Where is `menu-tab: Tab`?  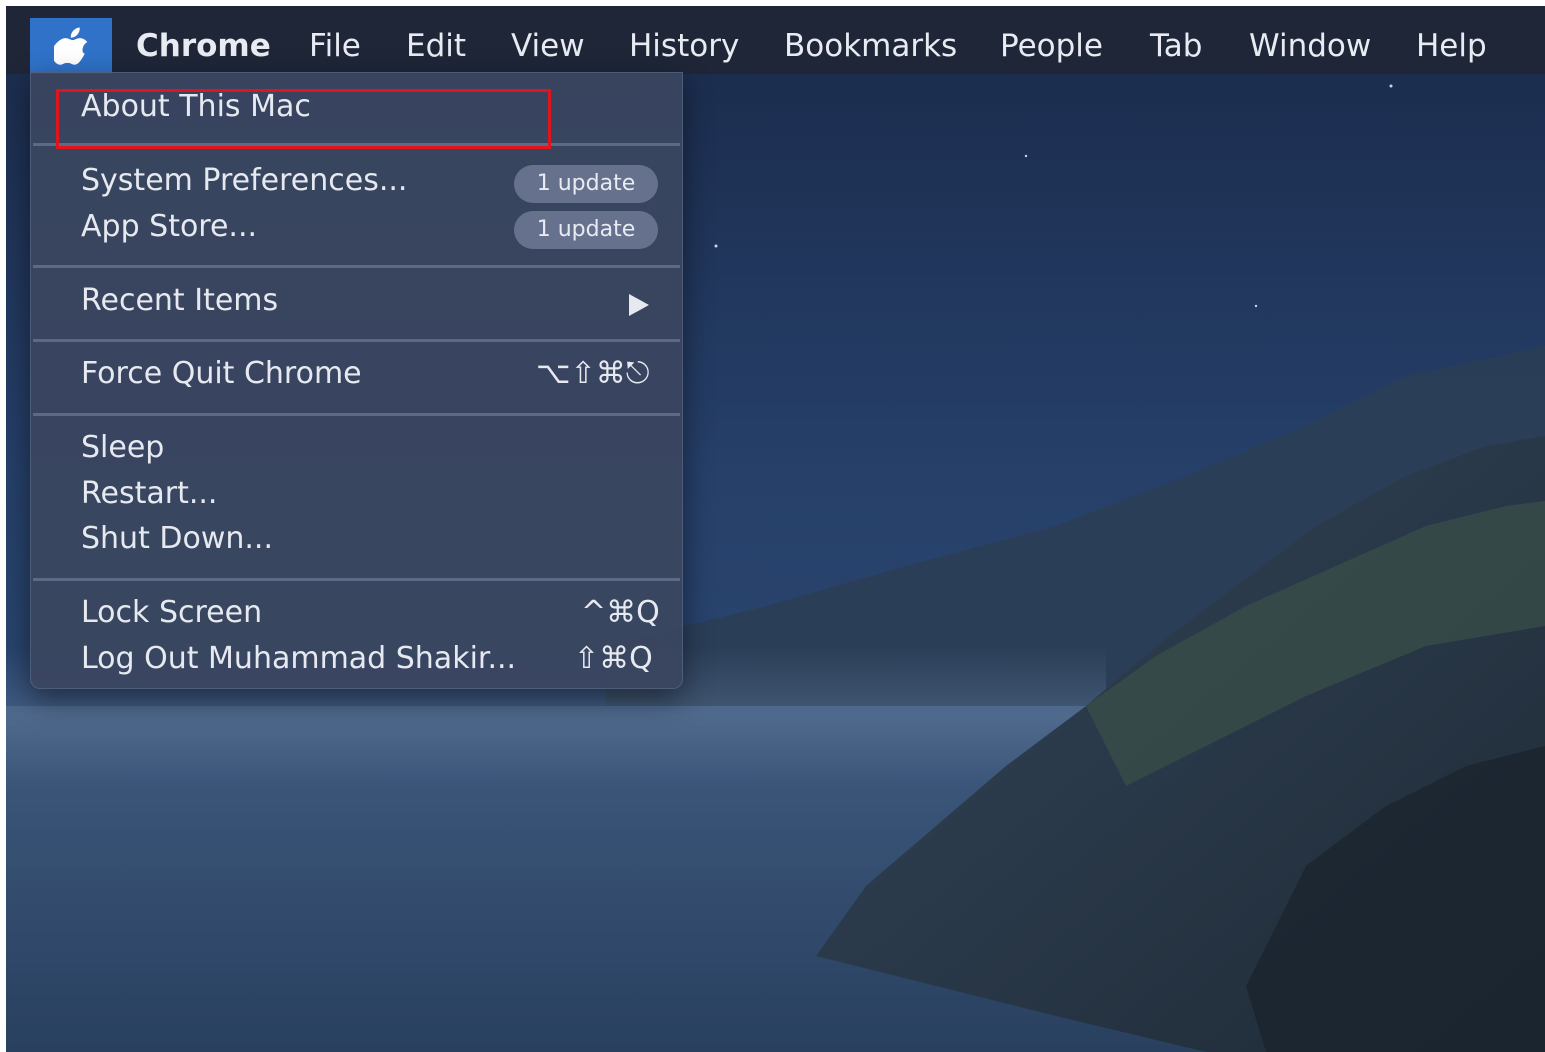 menu-tab: Tab is located at coordinates (1176, 40).